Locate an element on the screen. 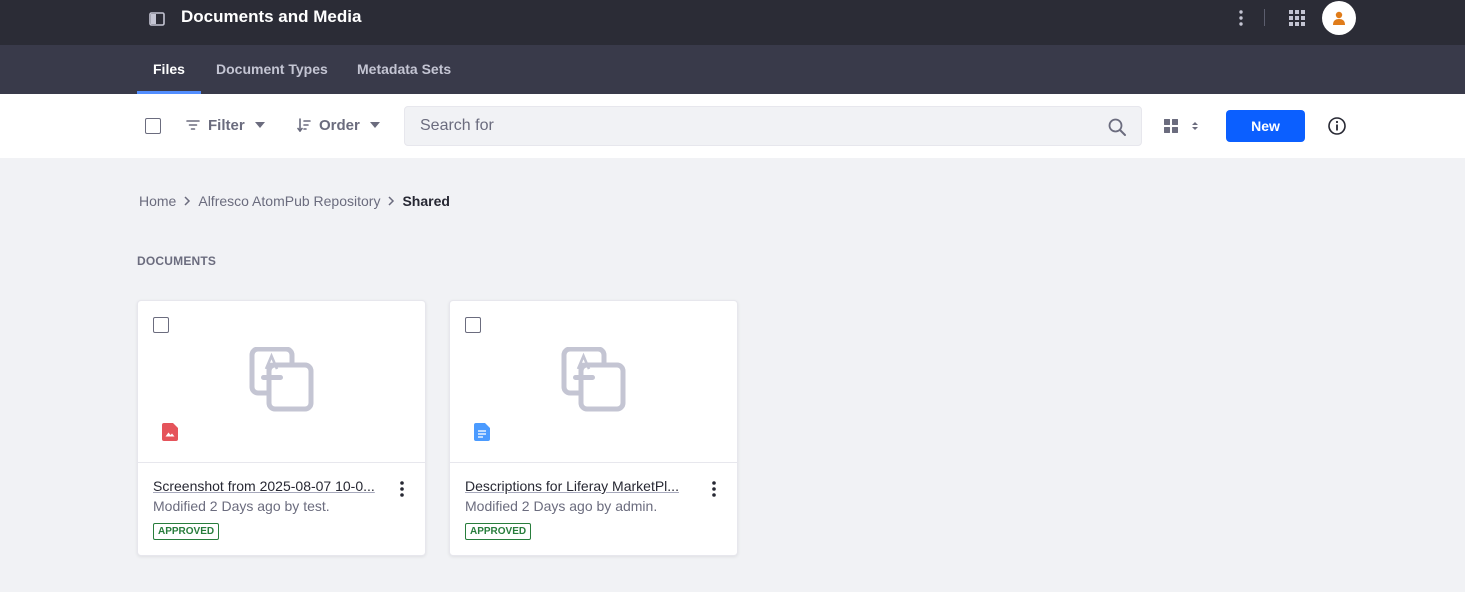 This screenshot has height=592, width=1465. app-title: Documents and Media is located at coordinates (271, 16).